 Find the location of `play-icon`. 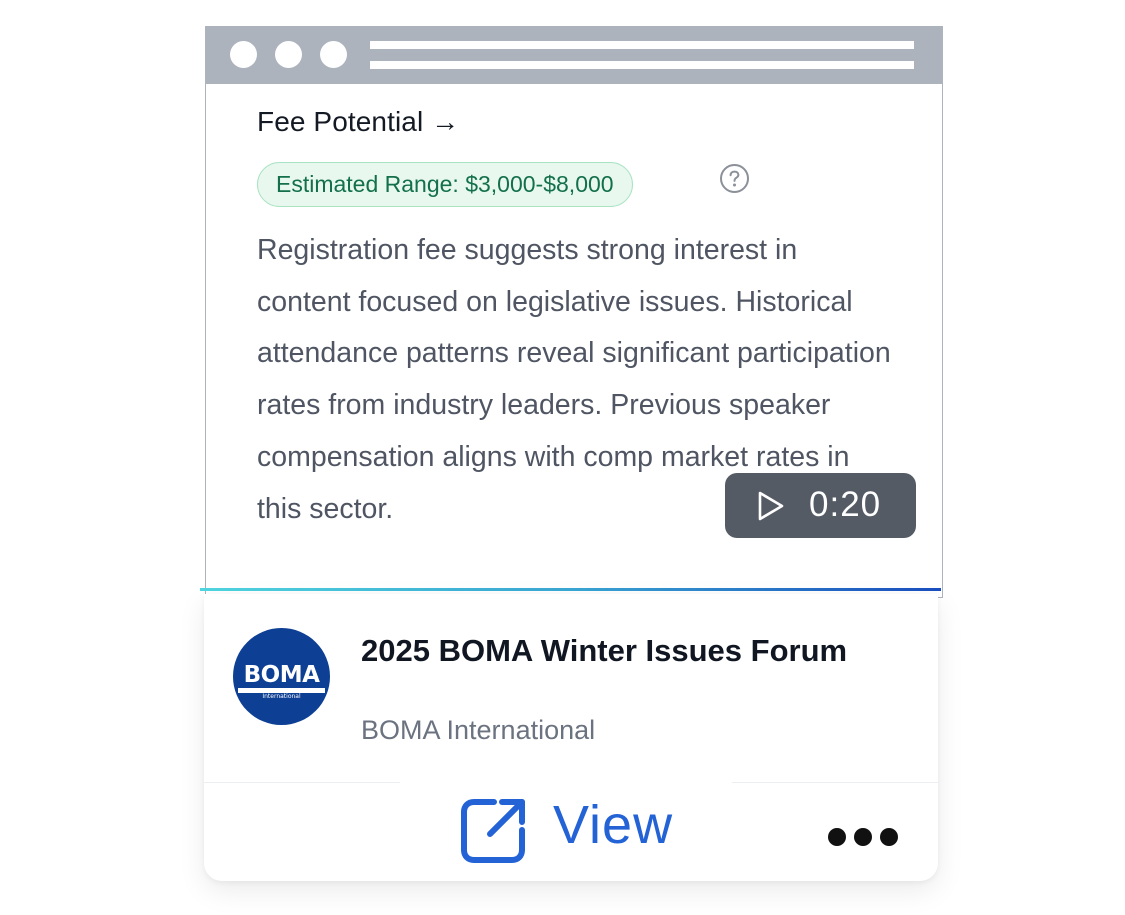

play-icon is located at coordinates (771, 506).